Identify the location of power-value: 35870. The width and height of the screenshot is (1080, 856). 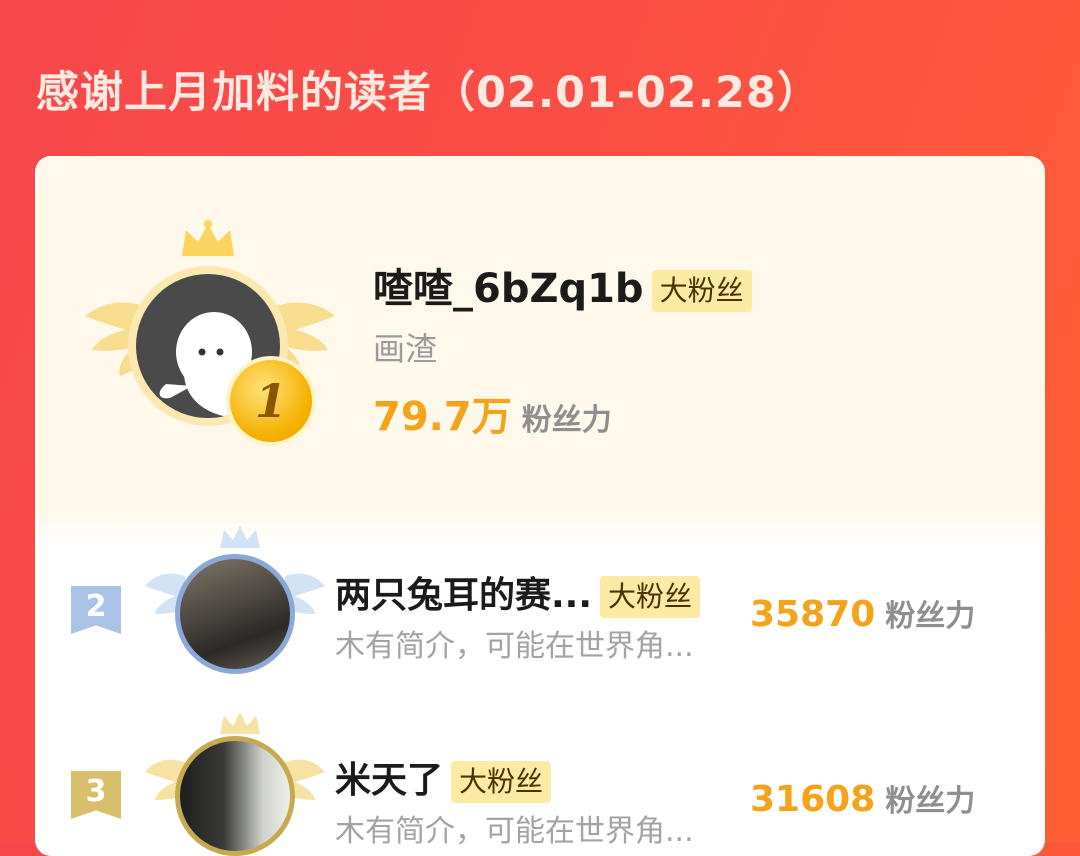
(813, 614).